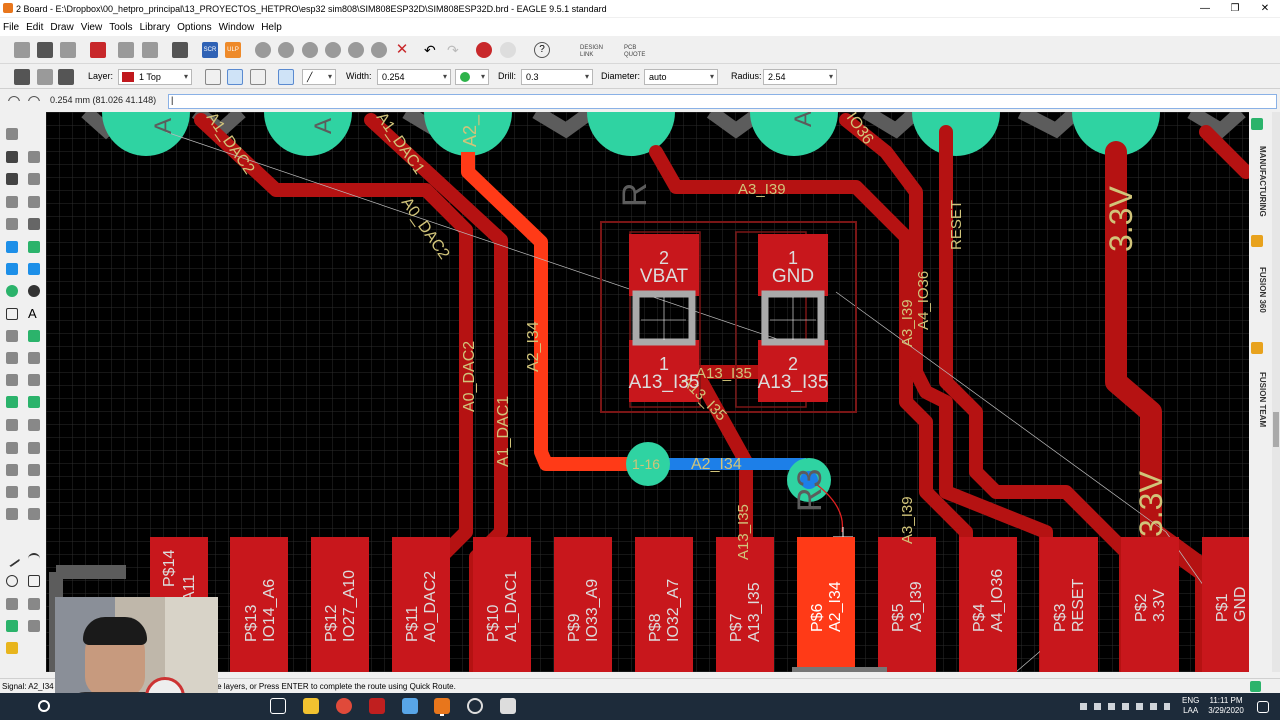 This screenshot has height=720, width=1280. What do you see at coordinates (12, 314) in the screenshot?
I see `polygon-icon` at bounding box center [12, 314].